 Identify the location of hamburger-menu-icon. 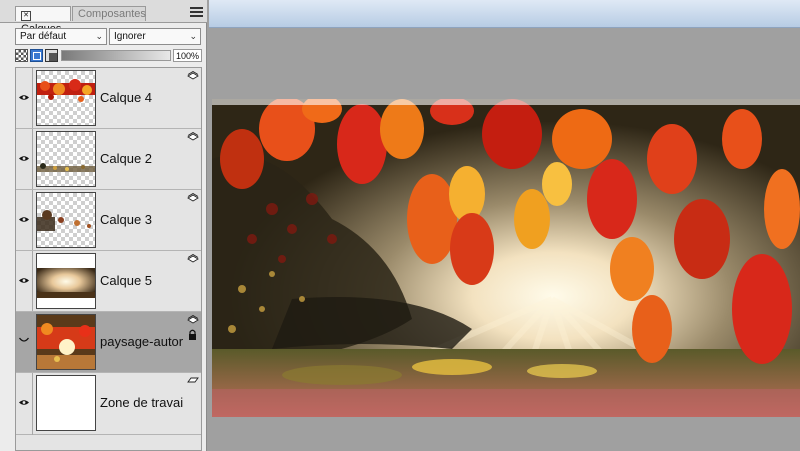
(196, 12).